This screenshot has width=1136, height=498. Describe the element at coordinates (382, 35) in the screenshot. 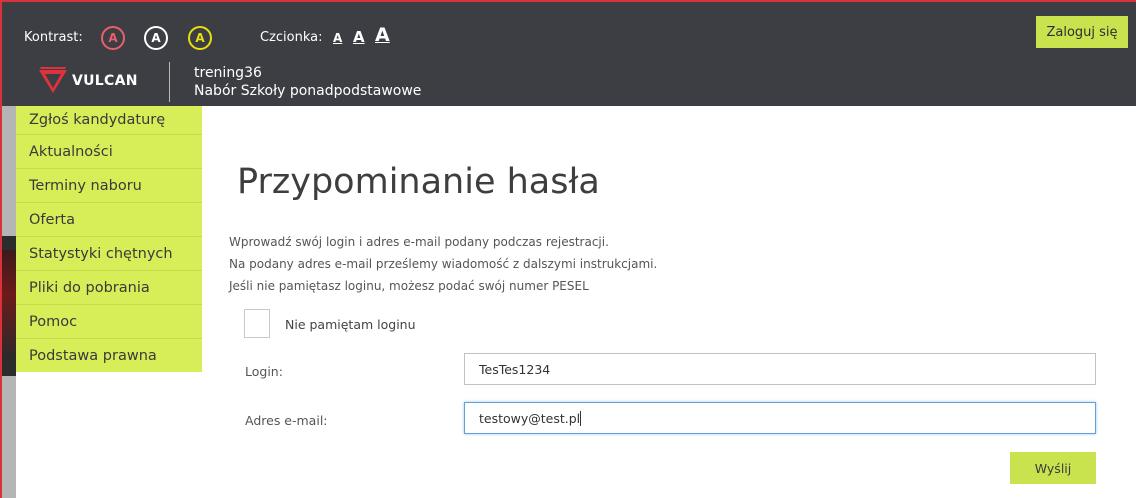

I see `font-large-button: A` at that location.